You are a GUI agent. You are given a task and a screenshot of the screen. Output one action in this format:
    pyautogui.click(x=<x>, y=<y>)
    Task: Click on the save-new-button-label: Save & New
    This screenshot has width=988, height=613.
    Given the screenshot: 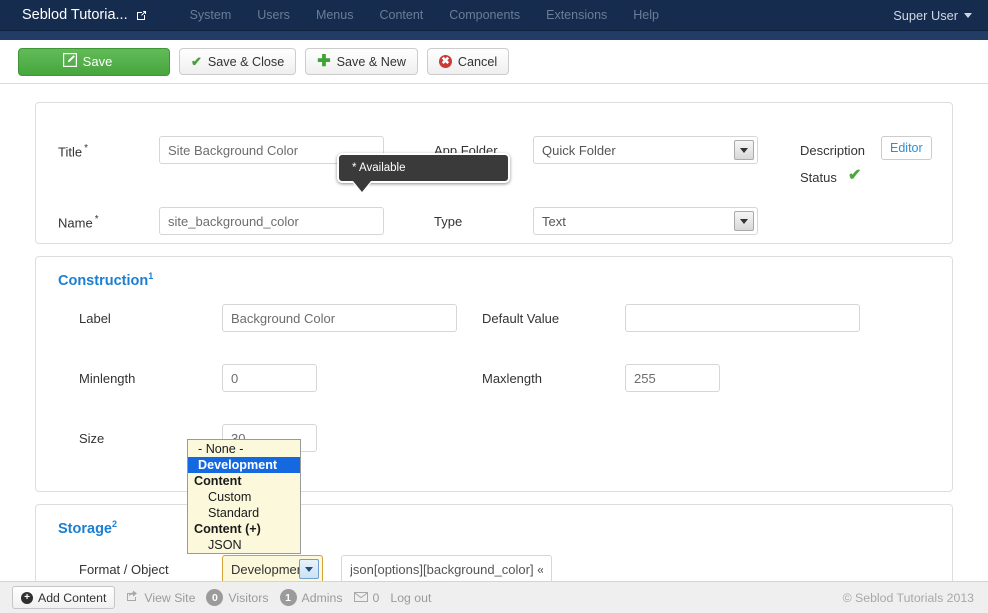 What is the action you would take?
    pyautogui.click(x=371, y=61)
    